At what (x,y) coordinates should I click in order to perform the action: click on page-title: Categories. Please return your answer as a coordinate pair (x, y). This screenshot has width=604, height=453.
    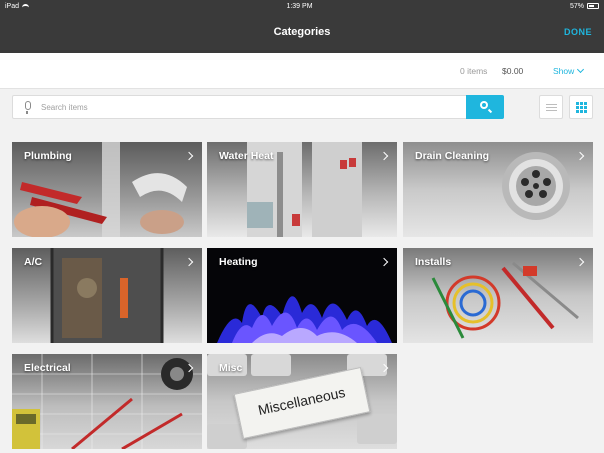
    Looking at the image, I should click on (302, 32).